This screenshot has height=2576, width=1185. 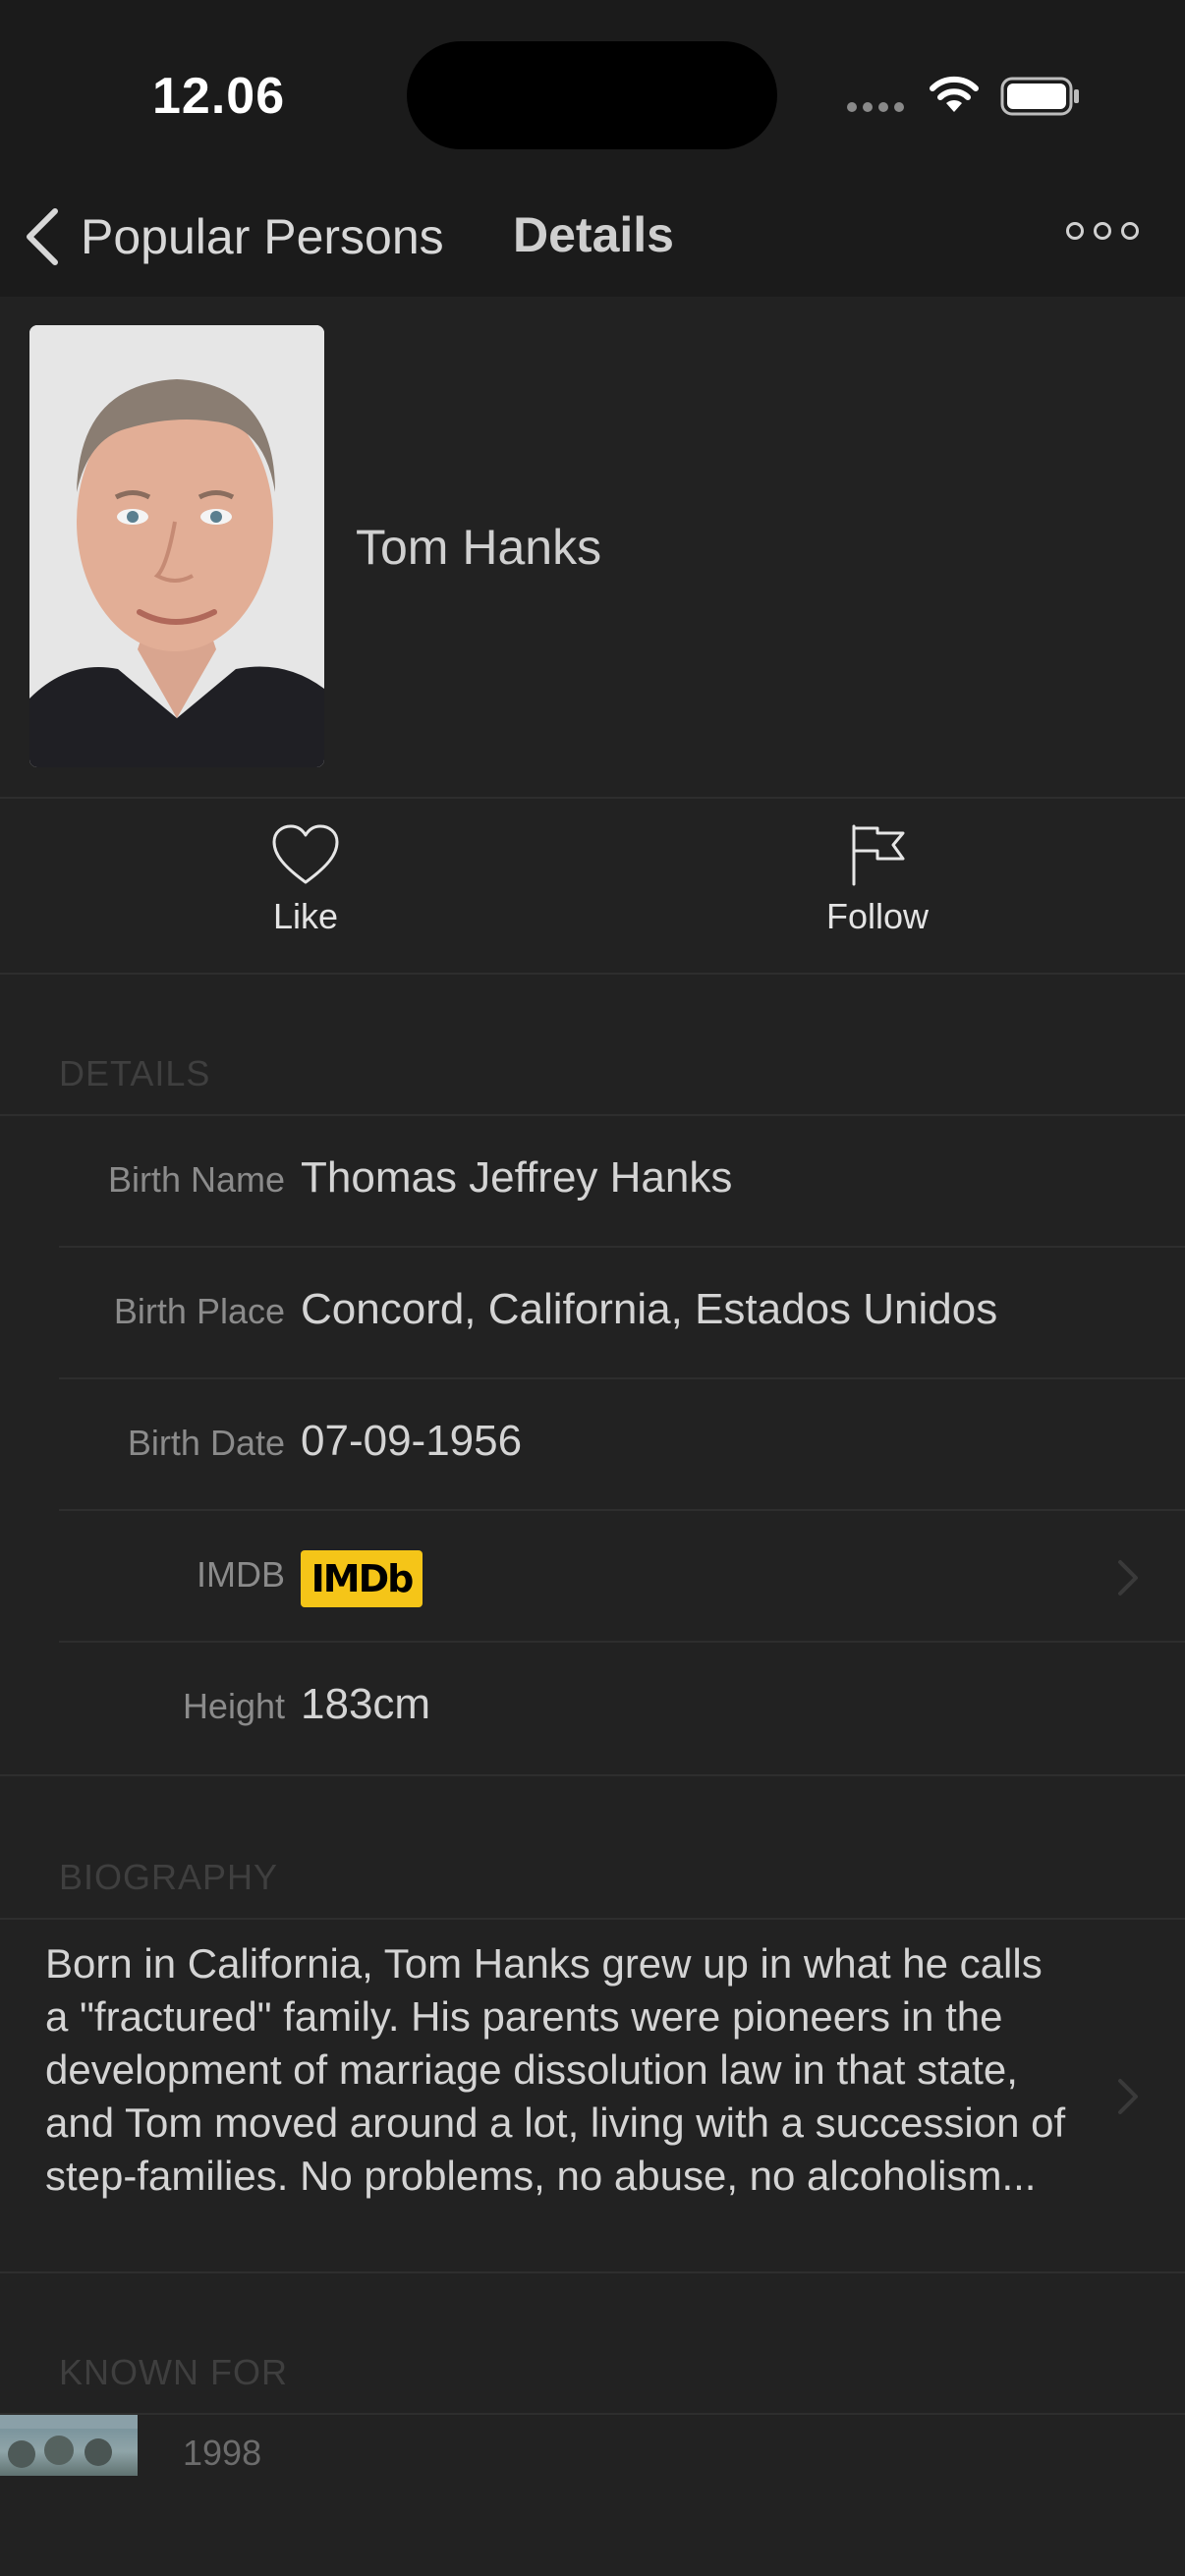 What do you see at coordinates (955, 94) in the screenshot?
I see `wifi-icon` at bounding box center [955, 94].